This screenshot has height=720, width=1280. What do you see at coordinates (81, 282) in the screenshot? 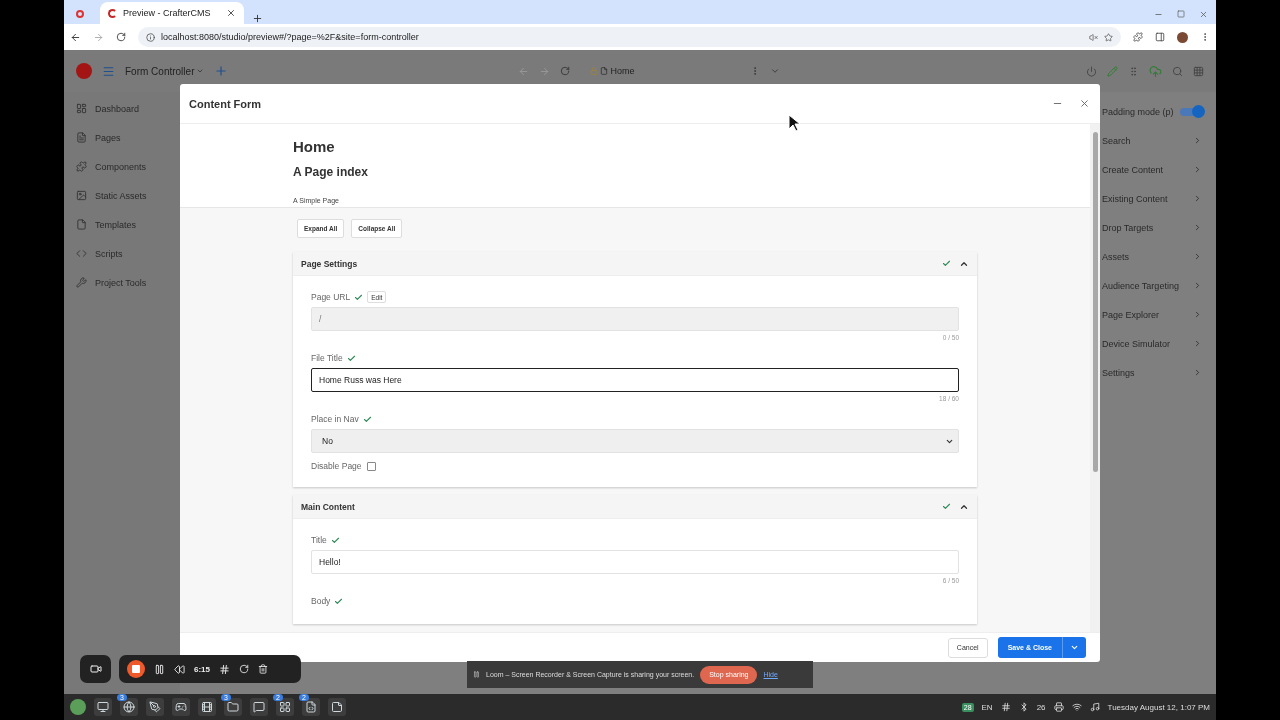
I see `wrench-icon` at bounding box center [81, 282].